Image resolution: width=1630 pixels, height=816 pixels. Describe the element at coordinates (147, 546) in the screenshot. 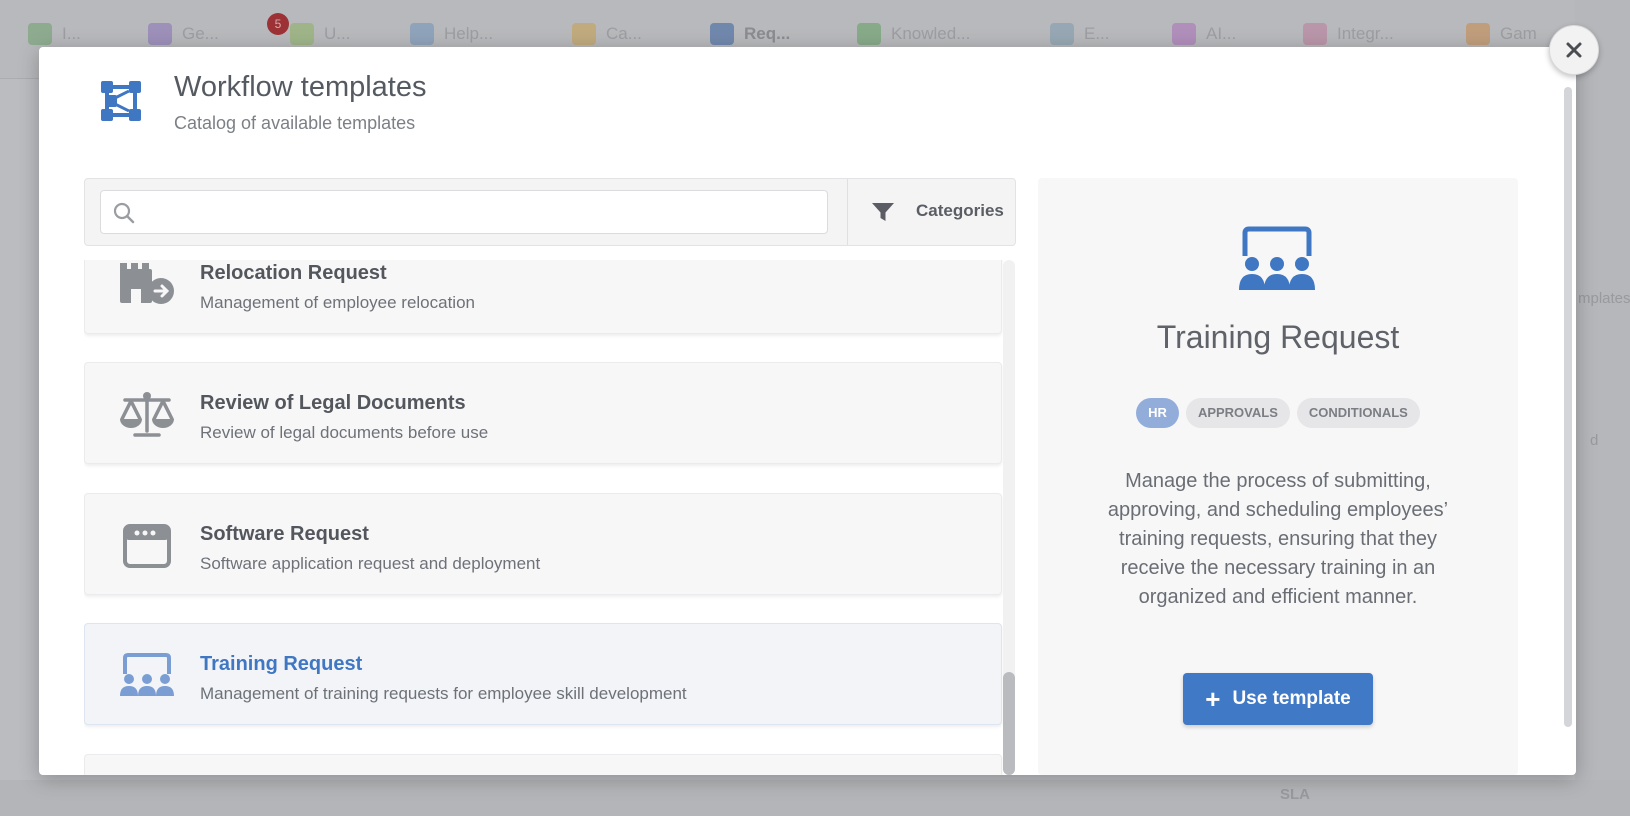

I see `browser-window-icon` at that location.